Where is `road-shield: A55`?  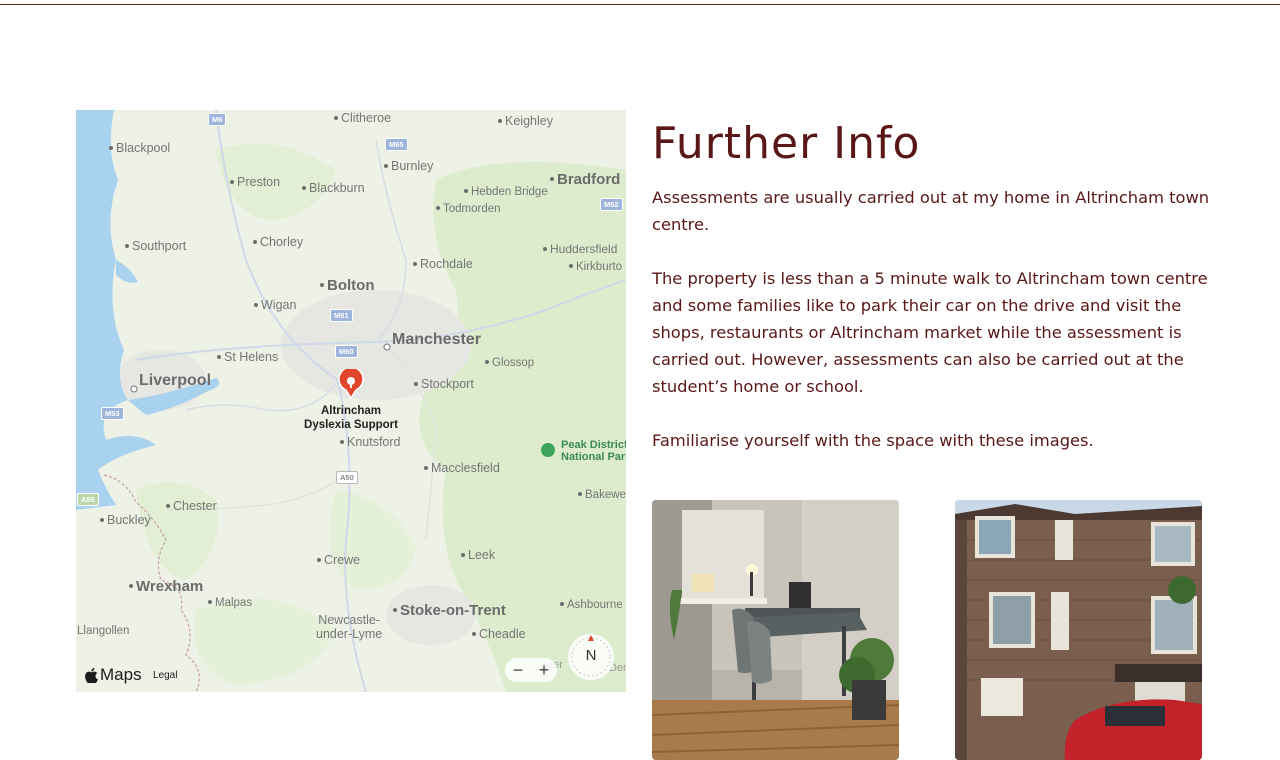
road-shield: A55 is located at coordinates (88, 499).